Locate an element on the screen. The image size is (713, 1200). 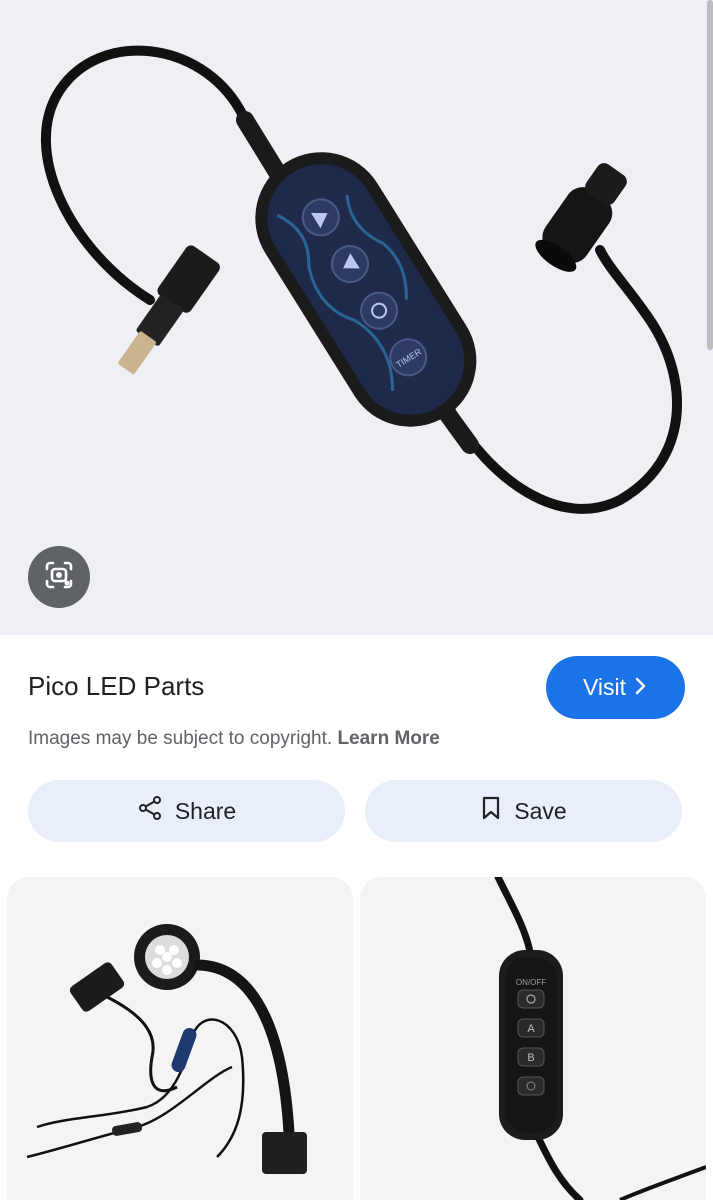
visit-button: Visit is located at coordinates (615, 687).